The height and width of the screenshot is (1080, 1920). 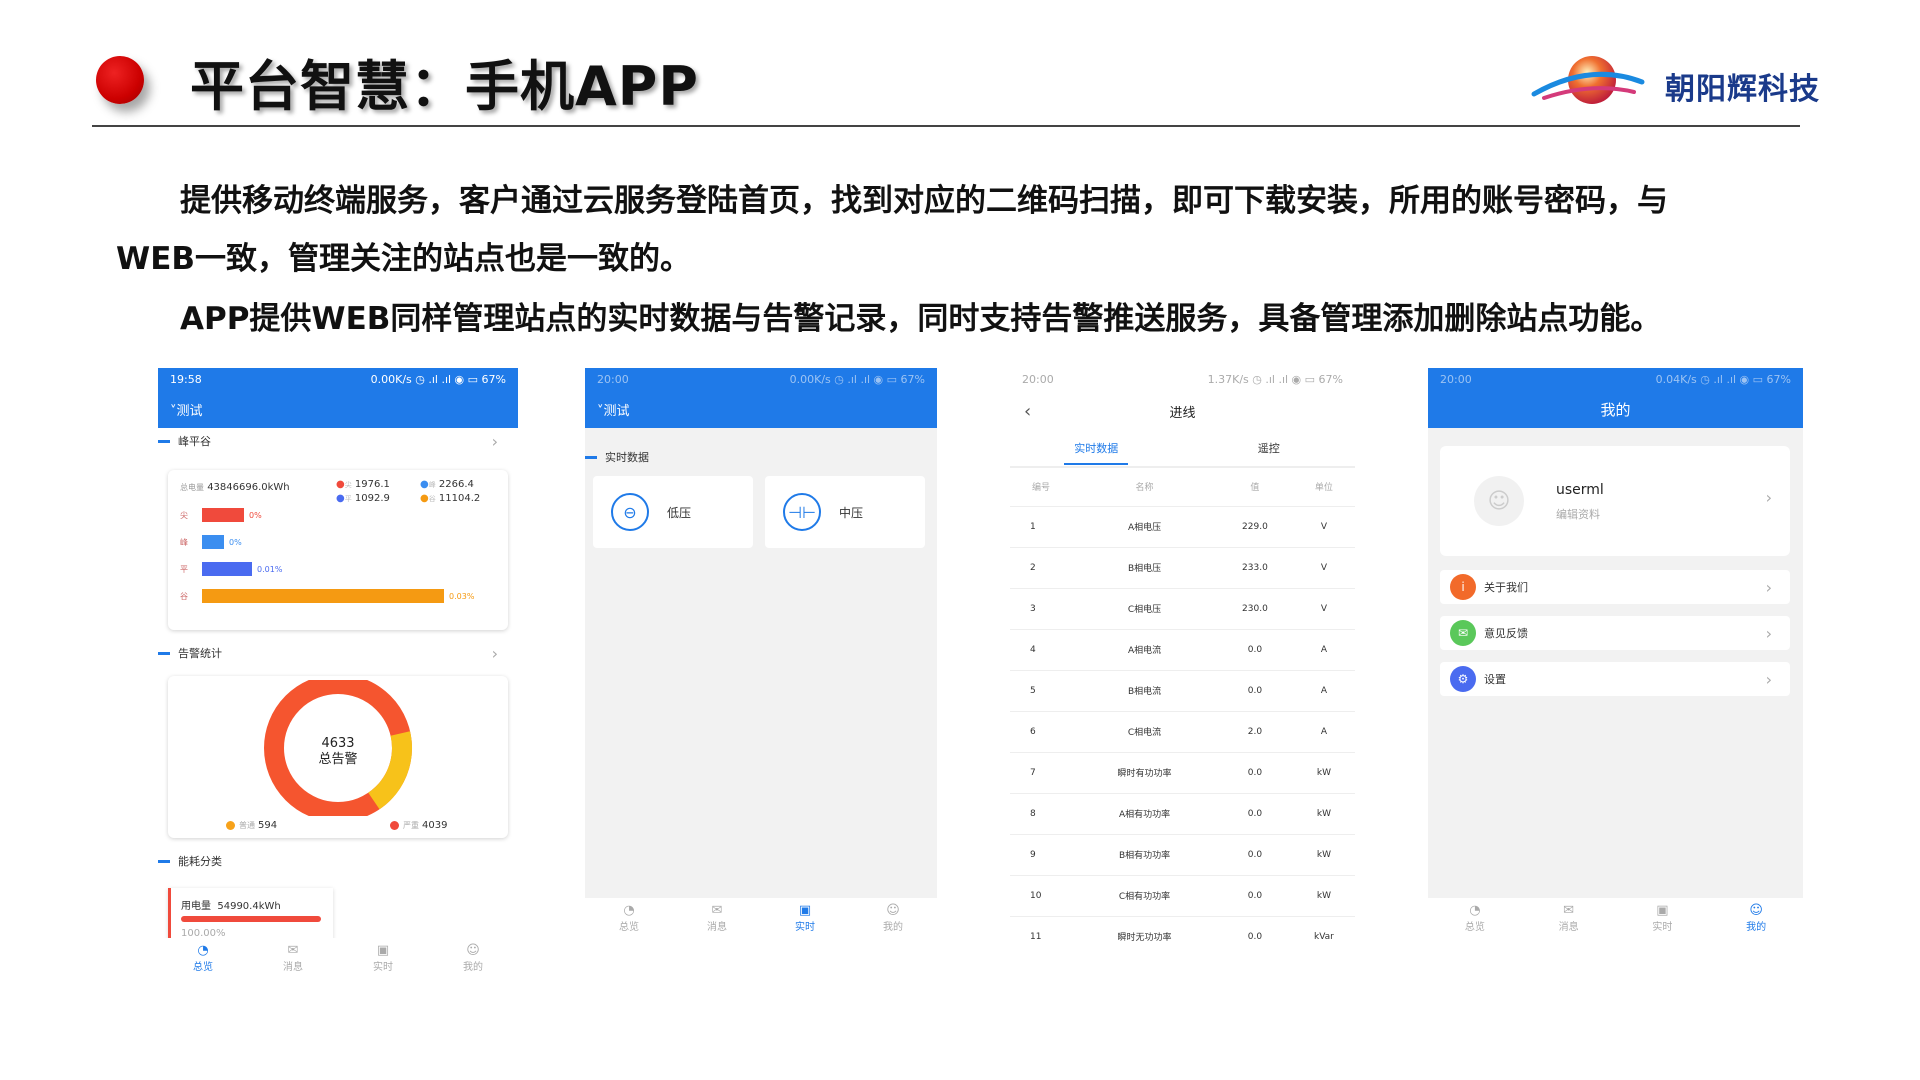 I want to click on section-title: 峰平谷, so click(x=194, y=441).